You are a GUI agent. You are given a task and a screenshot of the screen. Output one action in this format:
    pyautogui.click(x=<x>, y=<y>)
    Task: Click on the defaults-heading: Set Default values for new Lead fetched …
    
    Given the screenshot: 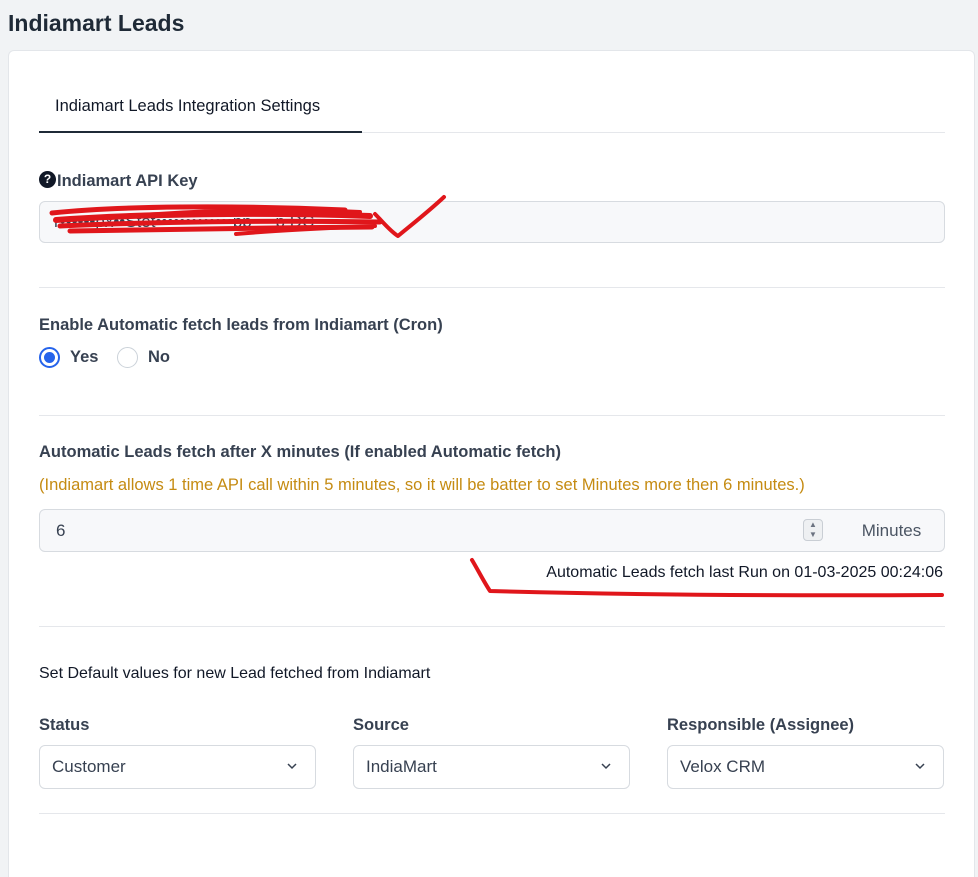 What is the action you would take?
    pyautogui.click(x=235, y=673)
    